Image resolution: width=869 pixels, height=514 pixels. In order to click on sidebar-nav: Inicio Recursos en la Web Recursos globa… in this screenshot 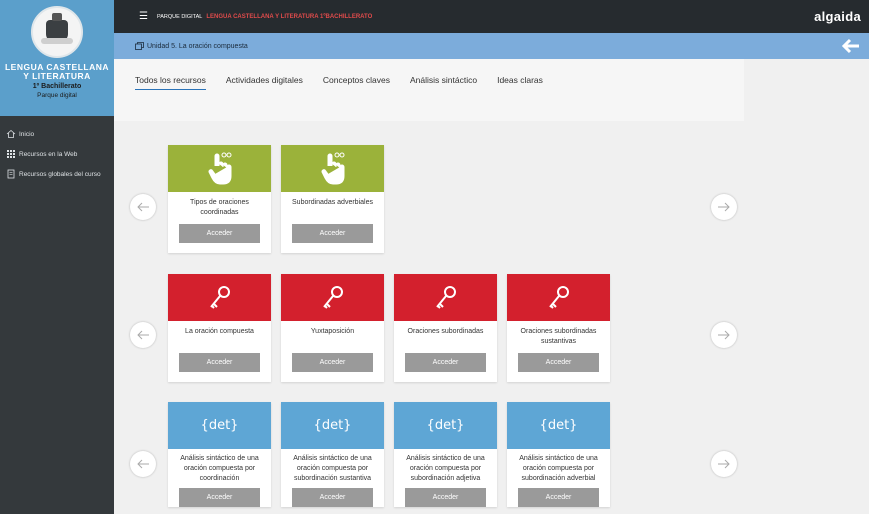, I will do `click(57, 150)`.